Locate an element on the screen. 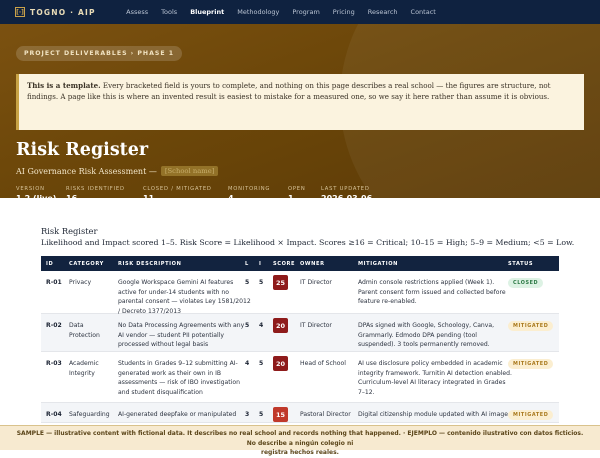 This screenshot has height=458, width=600. cell-text-line: processed without legal basis is located at coordinates (163, 345).